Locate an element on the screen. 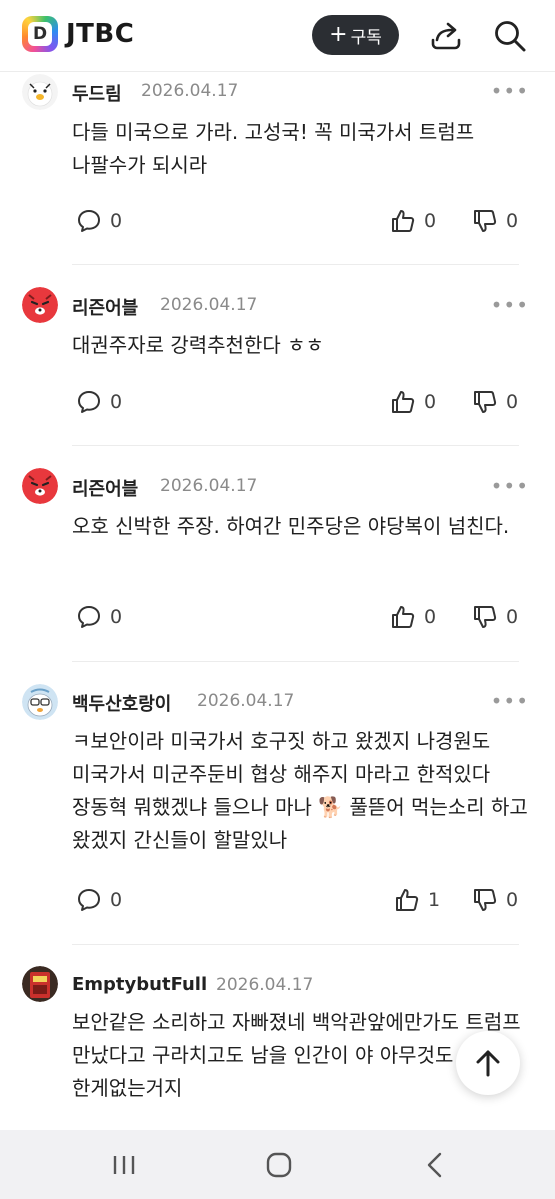 The width and height of the screenshot is (555, 1199). app-header: D JTBC + 구독 is located at coordinates (277, 36).